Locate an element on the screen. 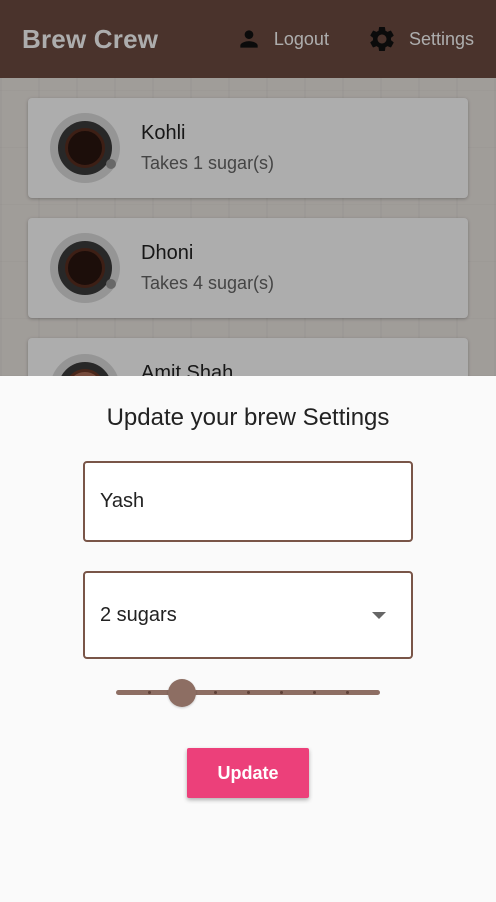 This screenshot has width=496, height=902. strength-slider is located at coordinates (248, 693).